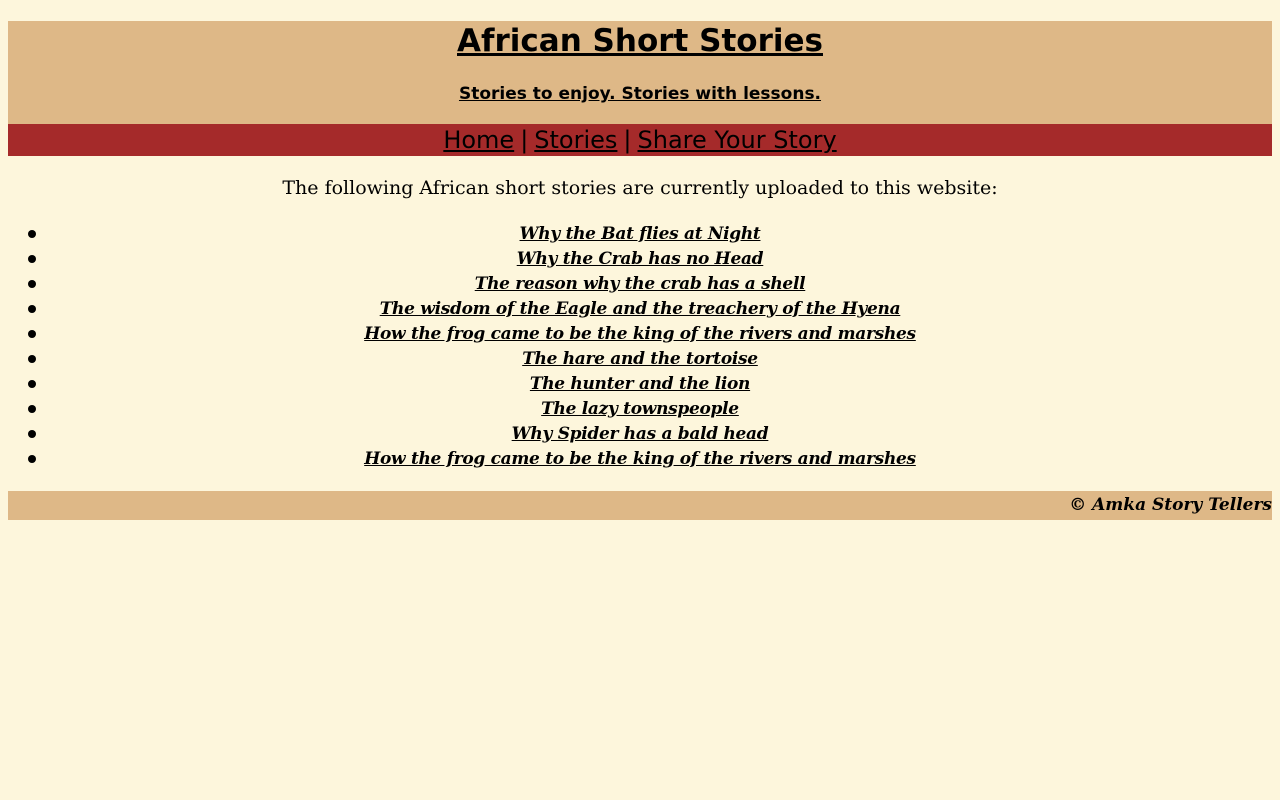  I want to click on nav-bar: Home | Stories | Share Your Story, so click(640, 140).